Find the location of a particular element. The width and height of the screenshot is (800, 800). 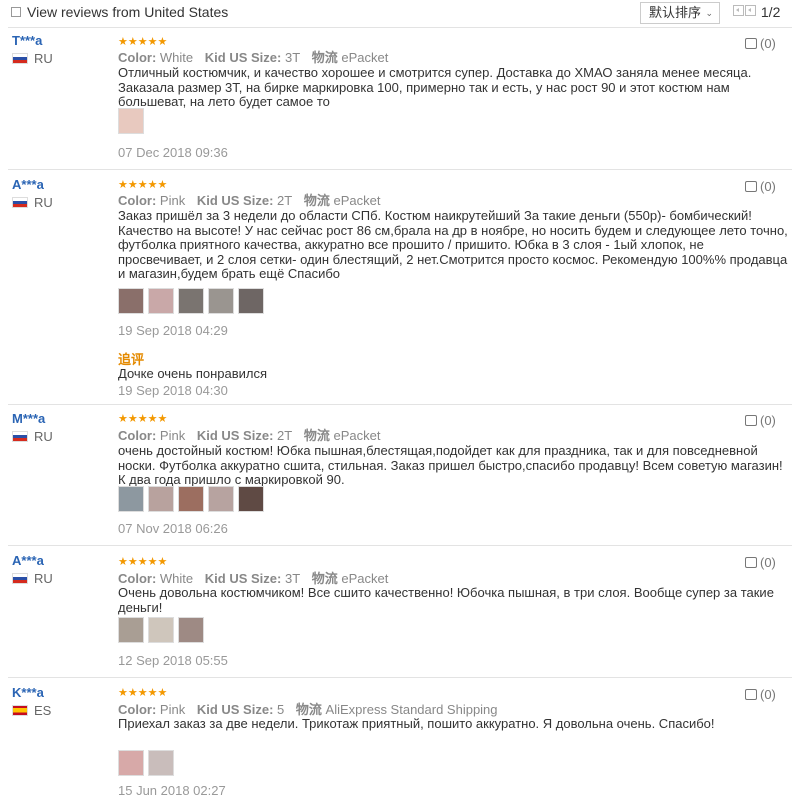

follow-up-text: Дочке очень понравился is located at coordinates (193, 373).